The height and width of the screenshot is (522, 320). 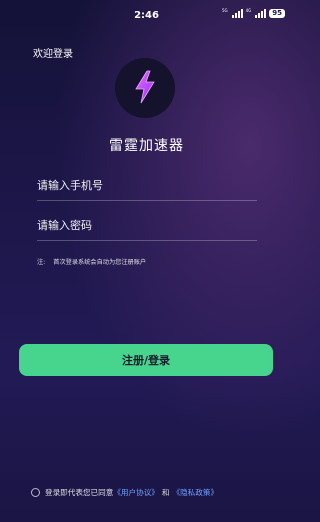 What do you see at coordinates (53, 54) in the screenshot?
I see `welcome-label: 欢迎登录` at bounding box center [53, 54].